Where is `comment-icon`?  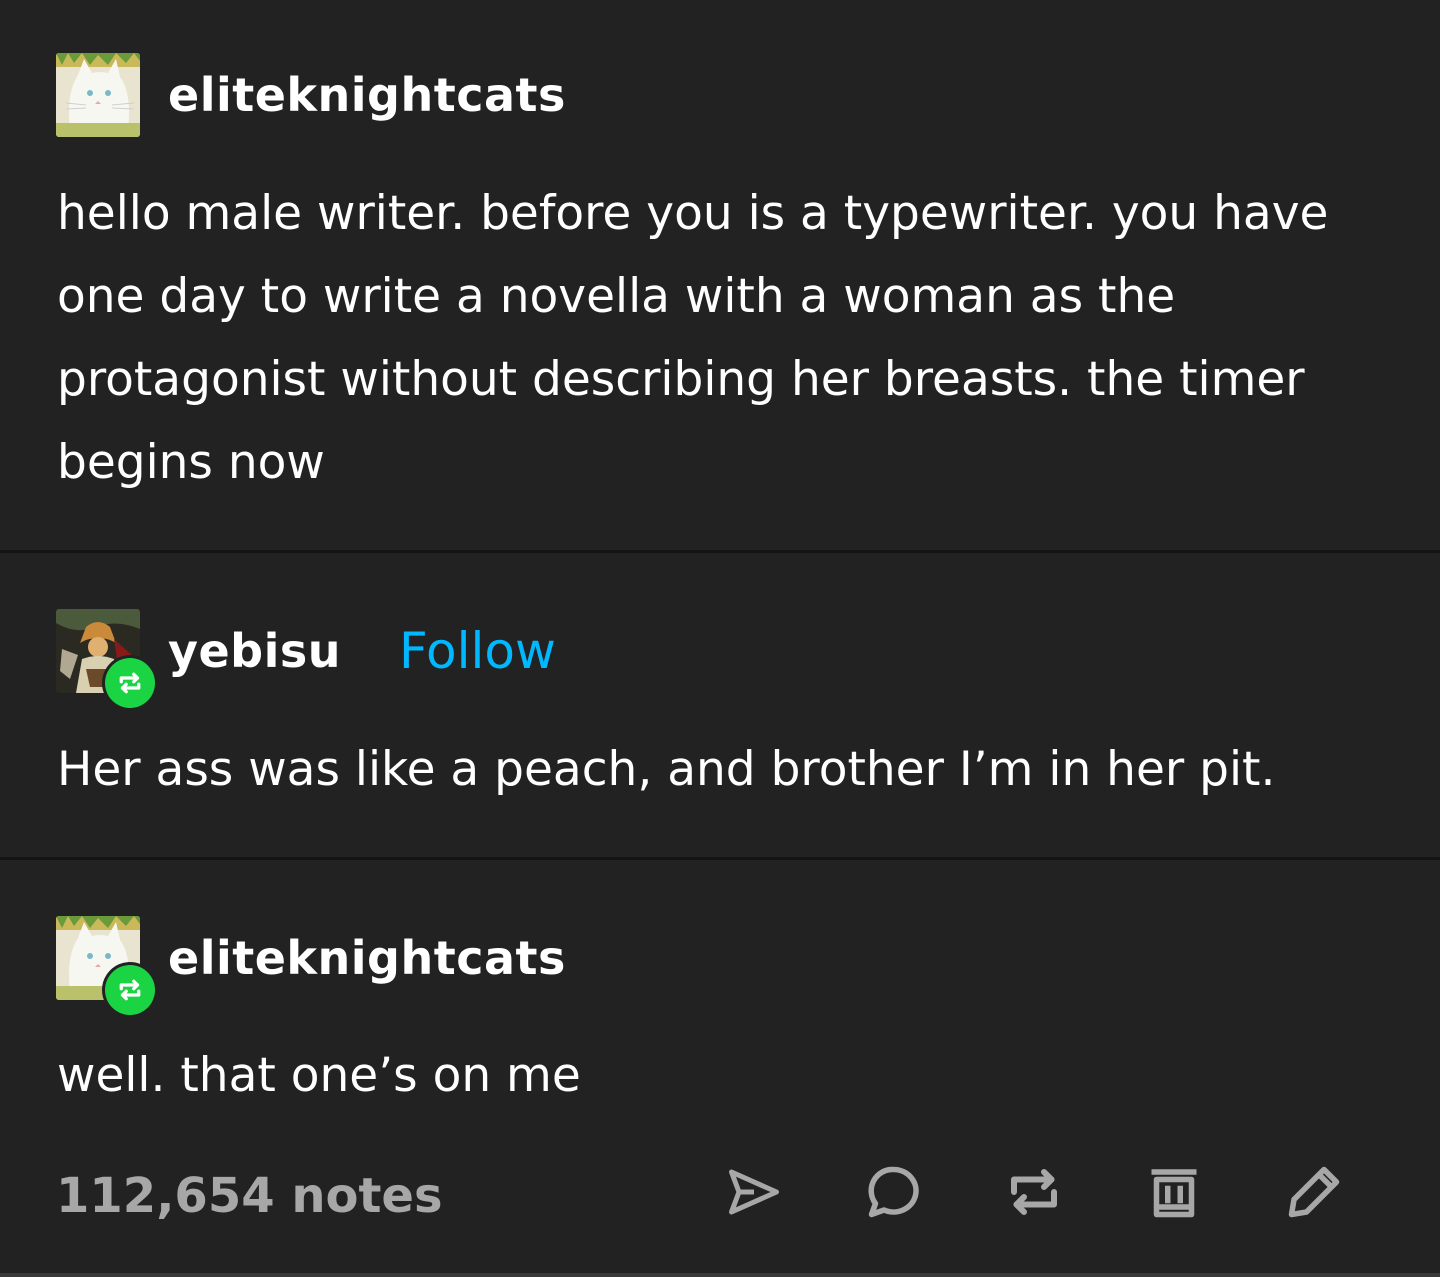 comment-icon is located at coordinates (893, 1192).